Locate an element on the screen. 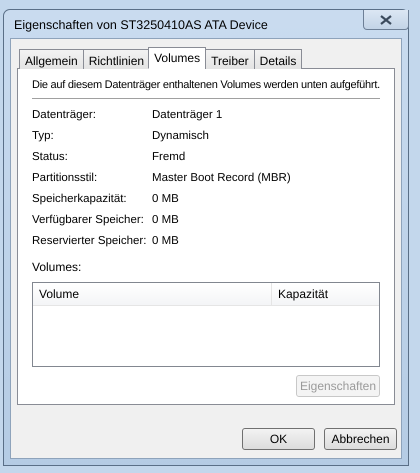 The image size is (420, 473). property-value: Datenträger 1 is located at coordinates (187, 115).